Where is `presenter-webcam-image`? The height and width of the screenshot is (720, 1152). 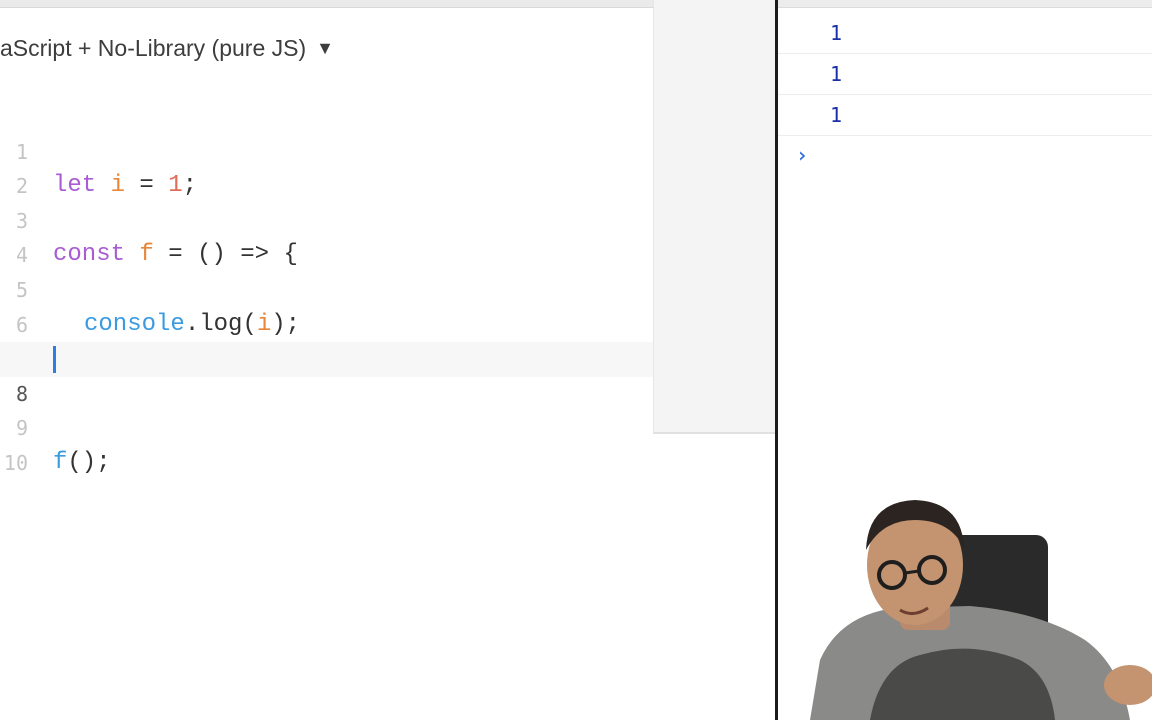 presenter-webcam-image is located at coordinates (981, 610).